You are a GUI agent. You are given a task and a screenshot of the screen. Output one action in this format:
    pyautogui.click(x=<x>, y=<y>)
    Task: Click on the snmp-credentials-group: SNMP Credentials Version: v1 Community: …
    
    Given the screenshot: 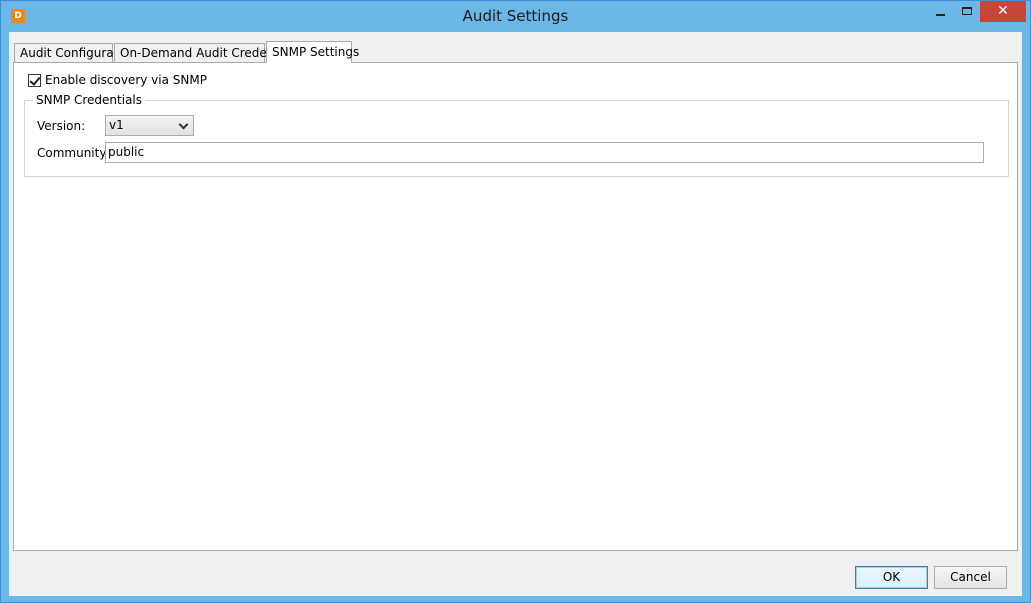 What is the action you would take?
    pyautogui.click(x=516, y=135)
    